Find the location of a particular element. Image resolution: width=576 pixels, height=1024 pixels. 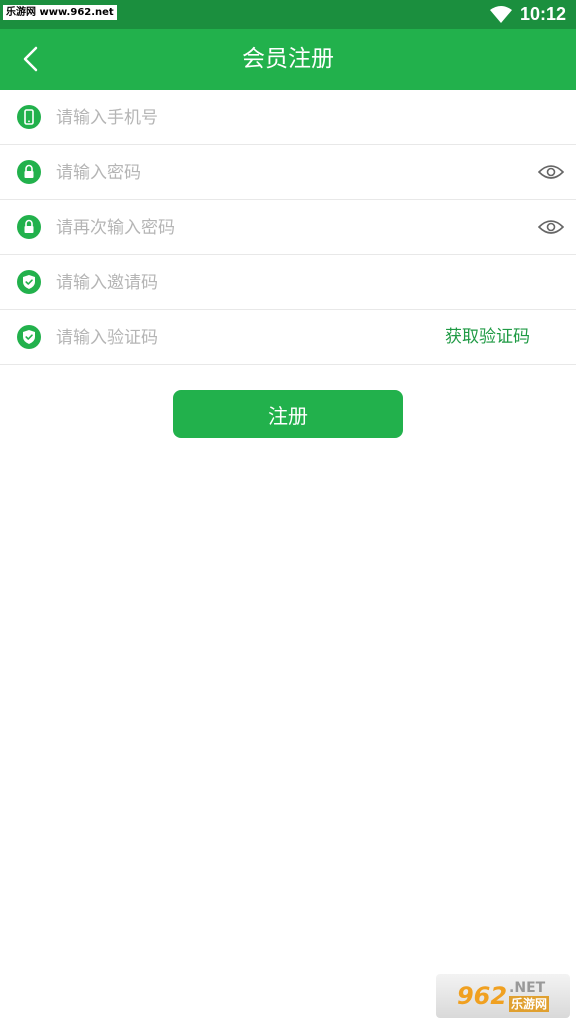

watermark-side: .NET 乐游网 is located at coordinates (529, 996).